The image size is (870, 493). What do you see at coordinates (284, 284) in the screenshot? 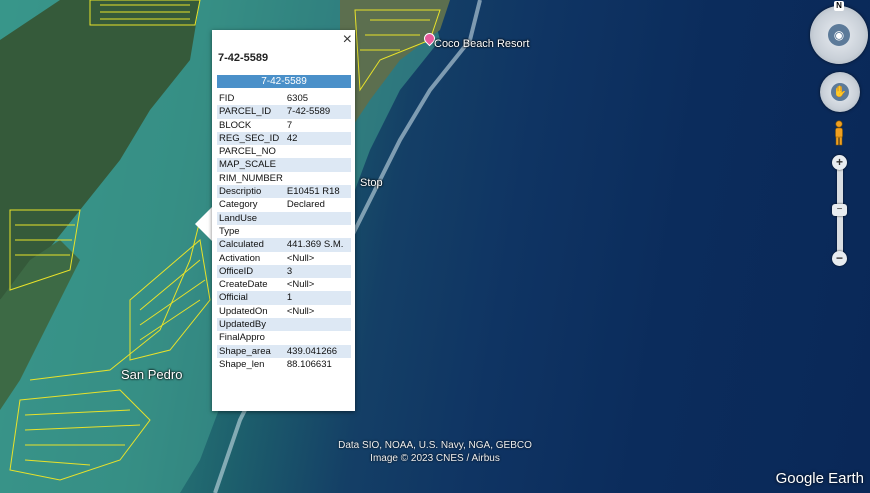
I see `attribute-row: CreateDate <Null>` at bounding box center [284, 284].